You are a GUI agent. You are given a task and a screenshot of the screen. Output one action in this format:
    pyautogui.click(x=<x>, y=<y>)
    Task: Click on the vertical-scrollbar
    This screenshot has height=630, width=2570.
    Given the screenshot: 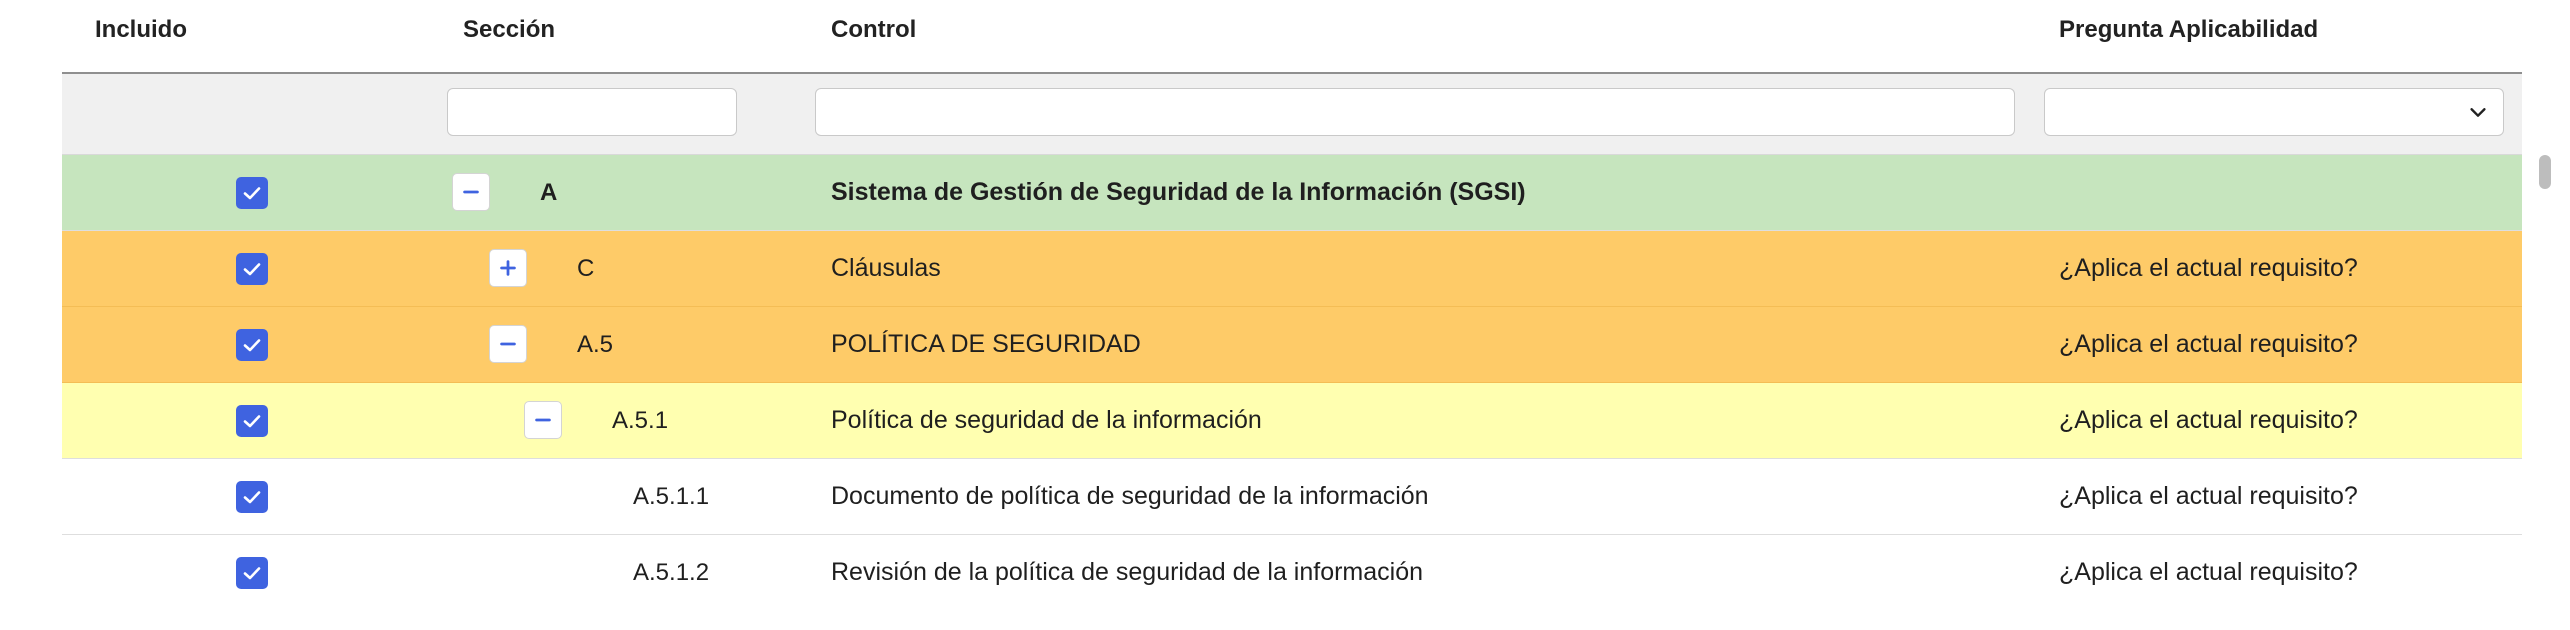 What is the action you would take?
    pyautogui.click(x=2545, y=172)
    